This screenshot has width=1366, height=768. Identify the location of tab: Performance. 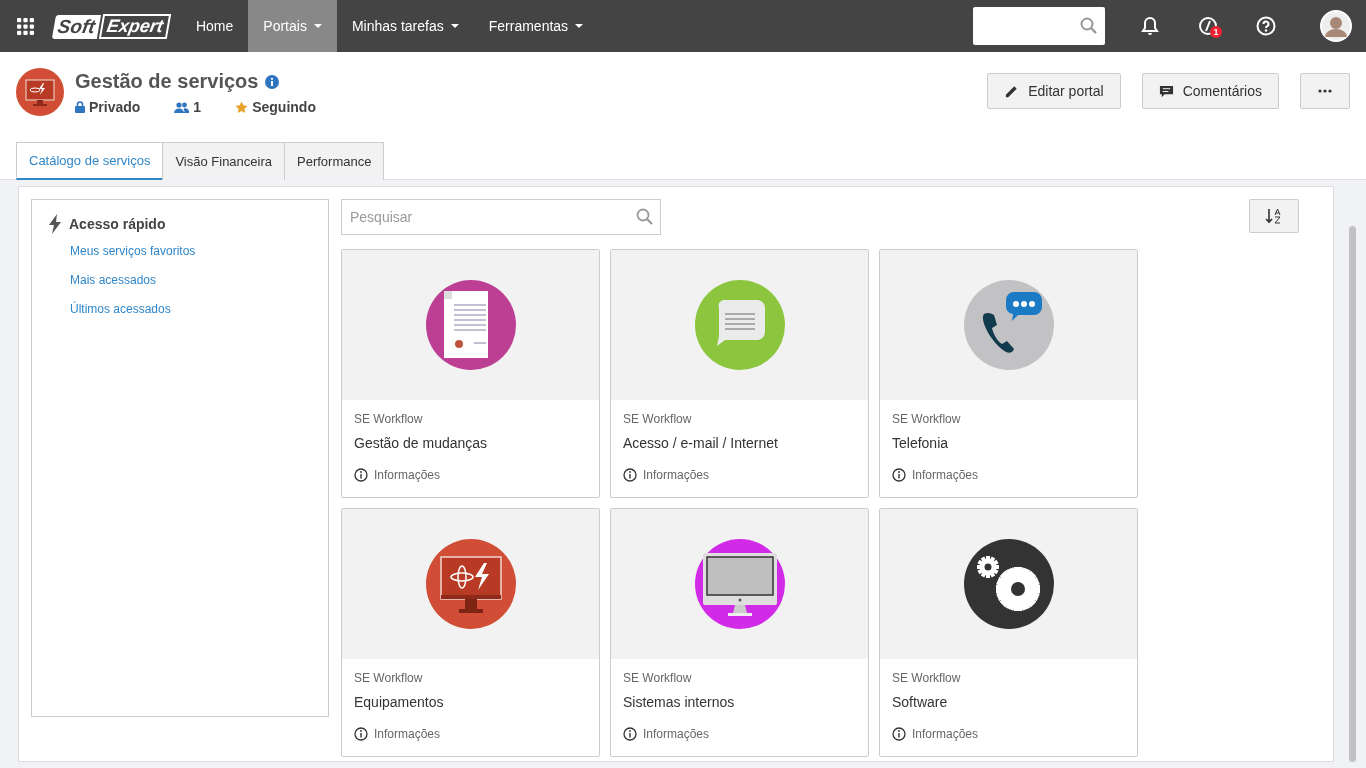
(334, 161).